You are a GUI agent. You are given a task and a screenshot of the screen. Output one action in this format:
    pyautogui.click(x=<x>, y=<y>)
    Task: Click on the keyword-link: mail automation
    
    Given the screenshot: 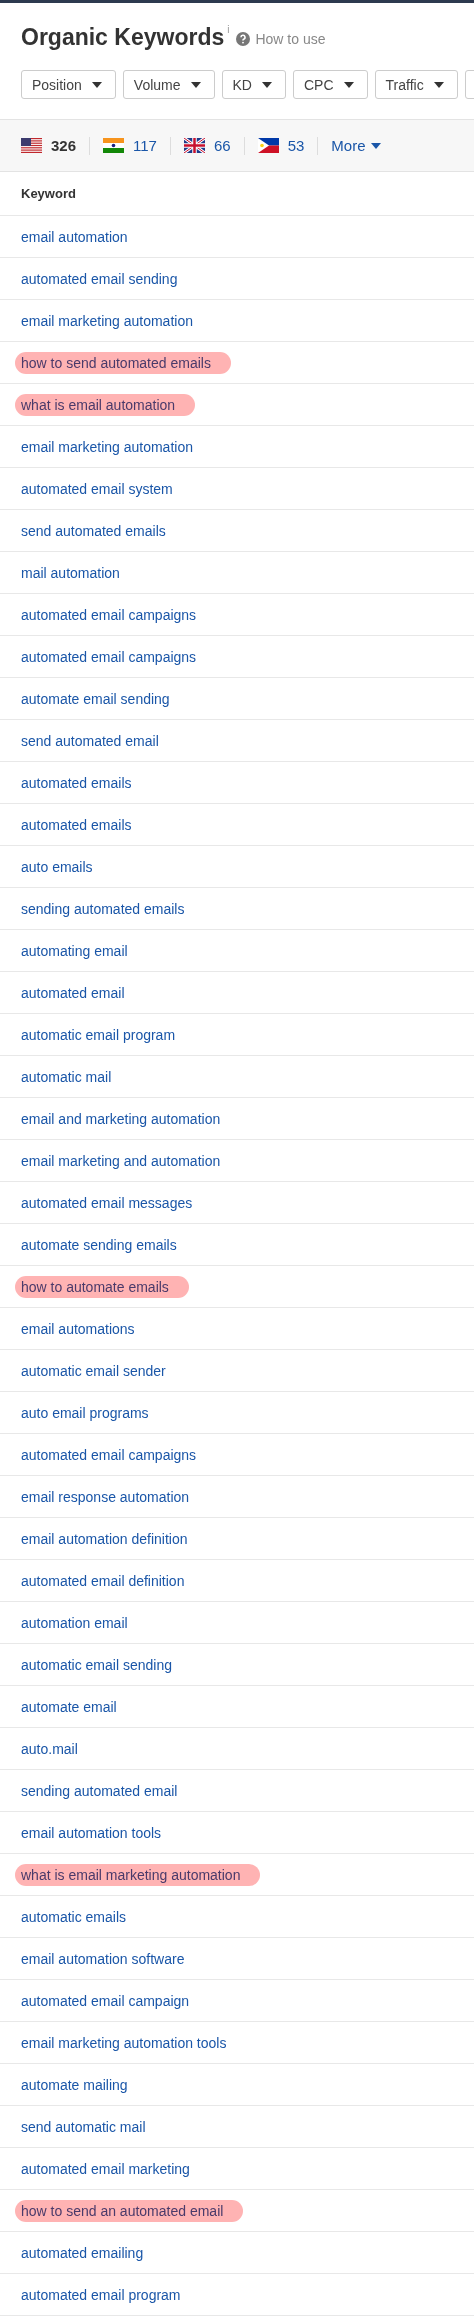 What is the action you would take?
    pyautogui.click(x=70, y=572)
    